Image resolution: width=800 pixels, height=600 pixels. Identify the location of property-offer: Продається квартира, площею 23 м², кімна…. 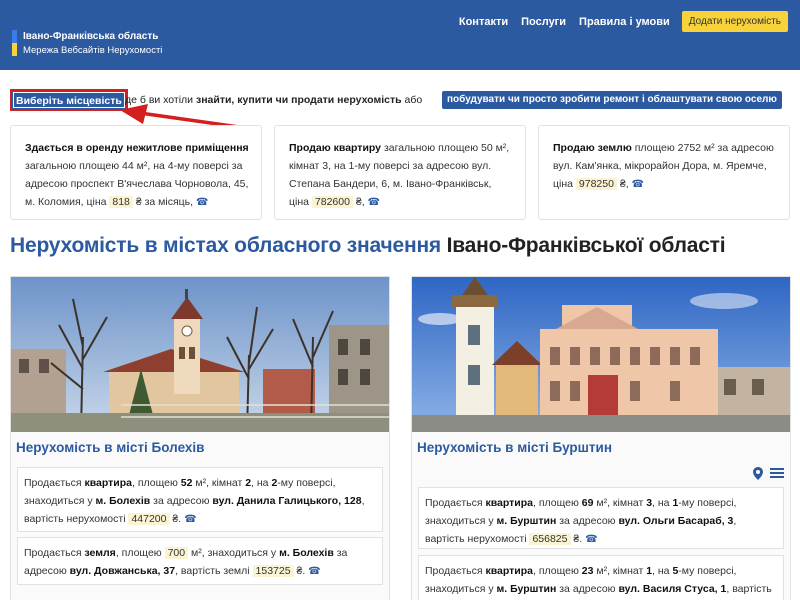
(601, 577).